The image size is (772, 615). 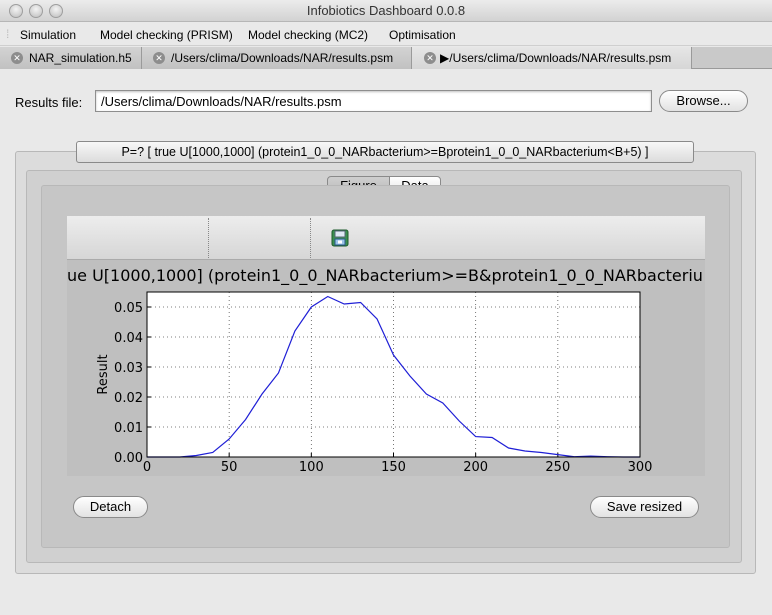 What do you see at coordinates (110, 507) in the screenshot?
I see `detach-button: Detach` at bounding box center [110, 507].